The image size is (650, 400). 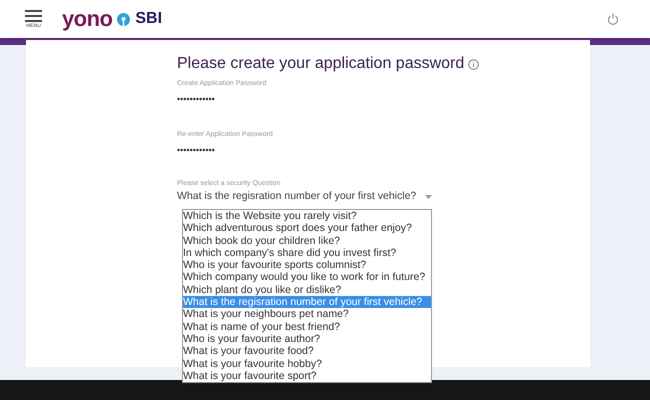 I want to click on dropdown-option: Which plant do you like or dislike?, so click(x=307, y=290).